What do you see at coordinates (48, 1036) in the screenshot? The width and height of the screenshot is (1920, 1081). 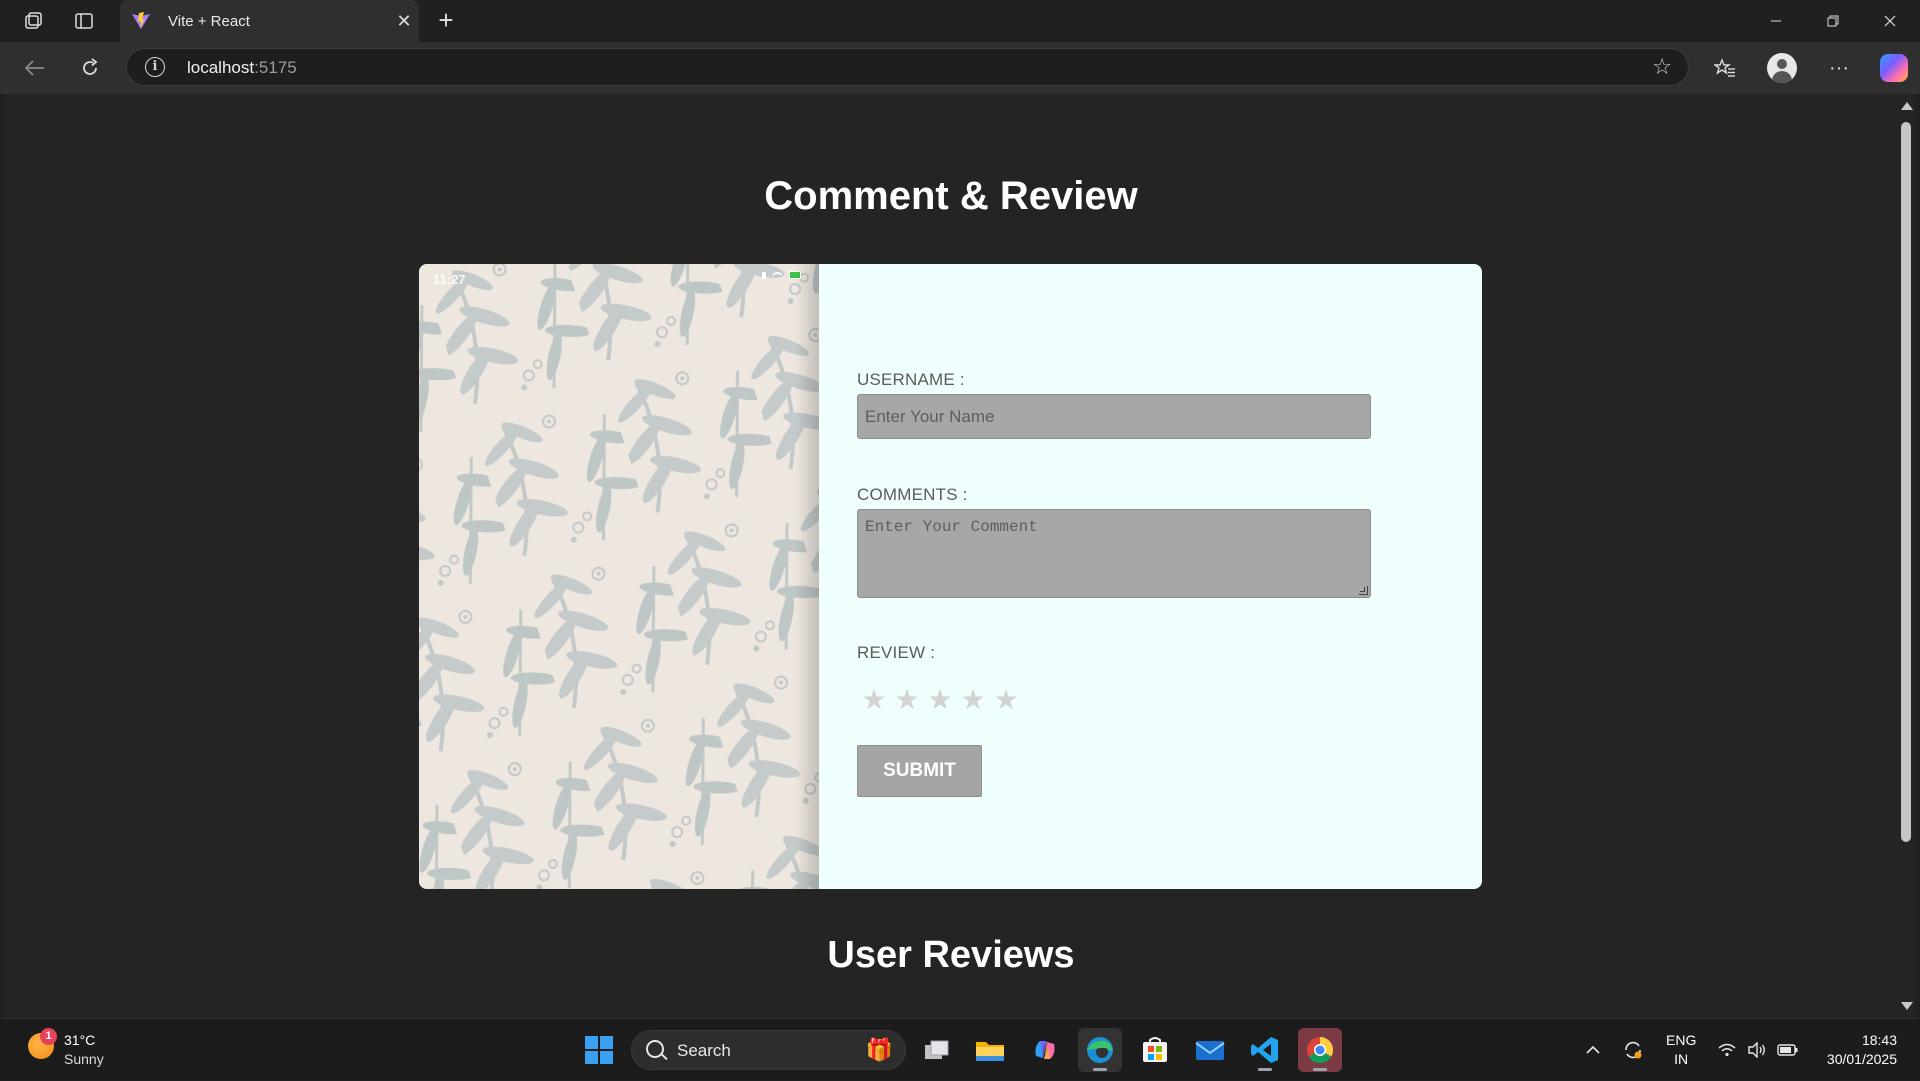 I see `weather-badge: 1` at bounding box center [48, 1036].